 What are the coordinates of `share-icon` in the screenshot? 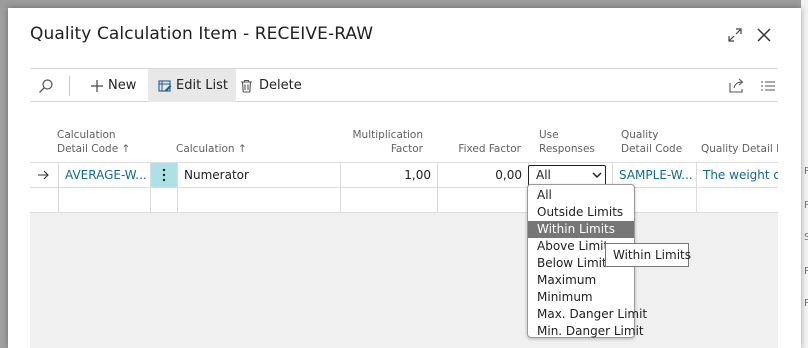 It's located at (736, 85).